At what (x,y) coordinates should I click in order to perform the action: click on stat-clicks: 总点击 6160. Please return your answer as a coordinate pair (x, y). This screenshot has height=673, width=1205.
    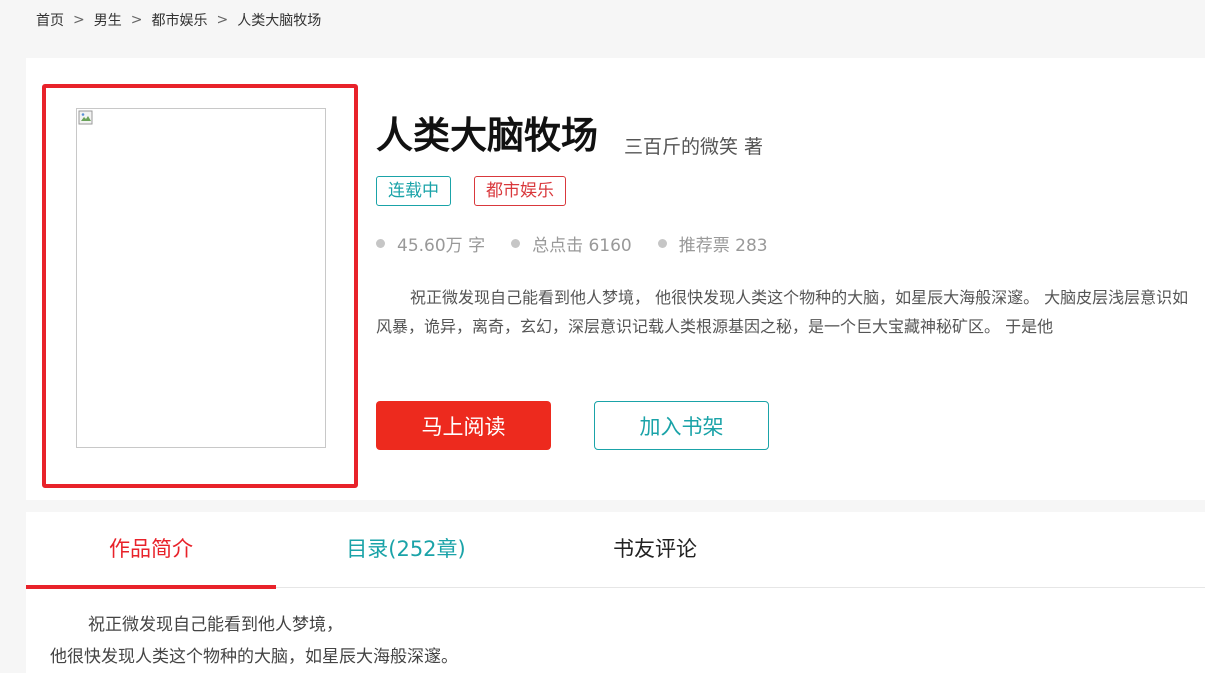
    Looking at the image, I should click on (571, 243).